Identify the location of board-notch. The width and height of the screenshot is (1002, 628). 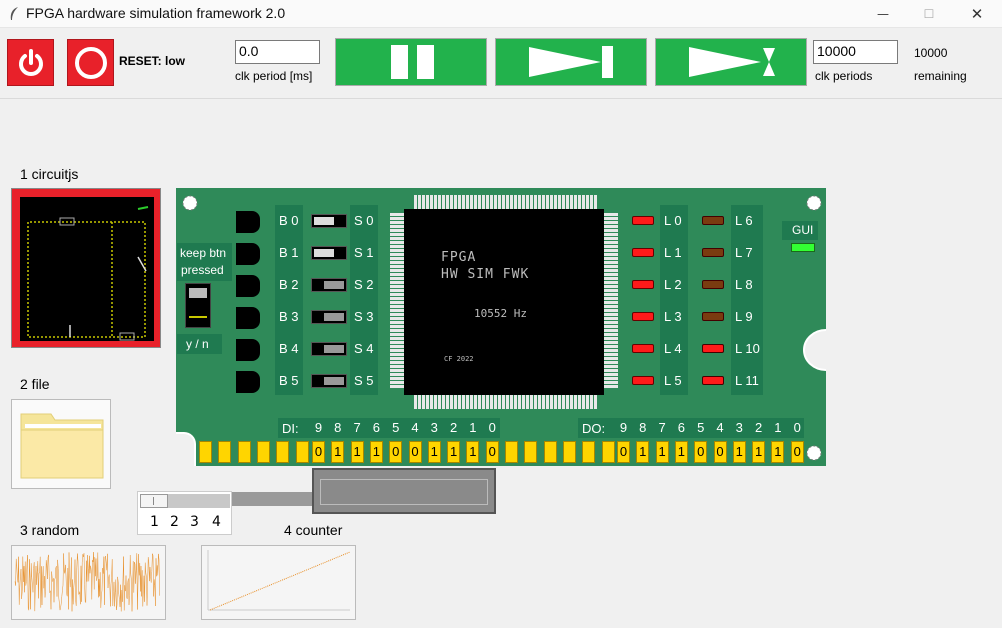
(186, 449).